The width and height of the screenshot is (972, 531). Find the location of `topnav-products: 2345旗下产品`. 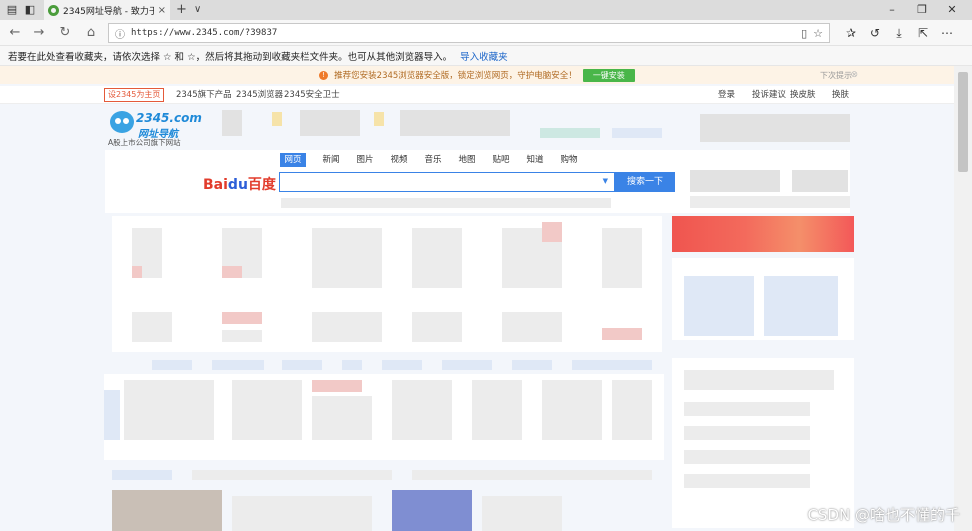

topnav-products: 2345旗下产品 is located at coordinates (204, 95).